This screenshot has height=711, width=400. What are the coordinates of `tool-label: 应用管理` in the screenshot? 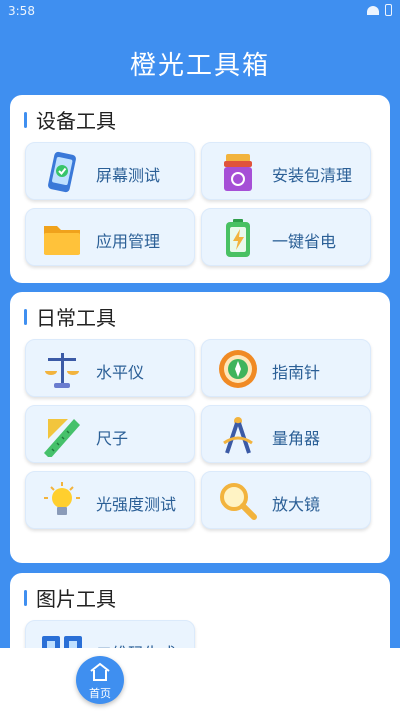 It's located at (128, 241).